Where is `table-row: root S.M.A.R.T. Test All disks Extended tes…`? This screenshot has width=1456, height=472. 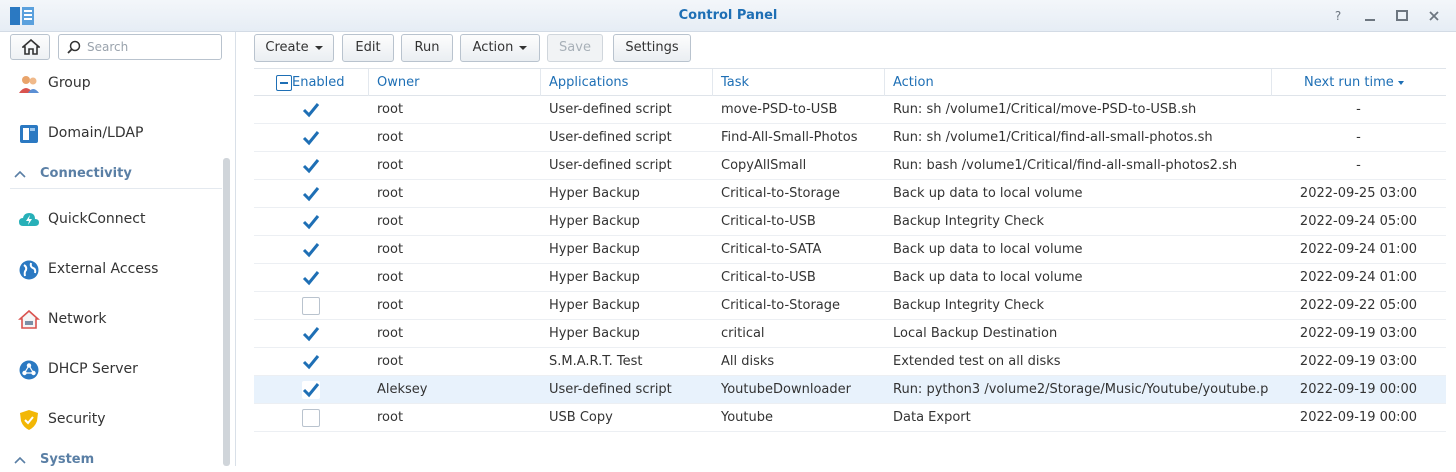
table-row: root S.M.A.R.T. Test All disks Extended tes… is located at coordinates (850, 362).